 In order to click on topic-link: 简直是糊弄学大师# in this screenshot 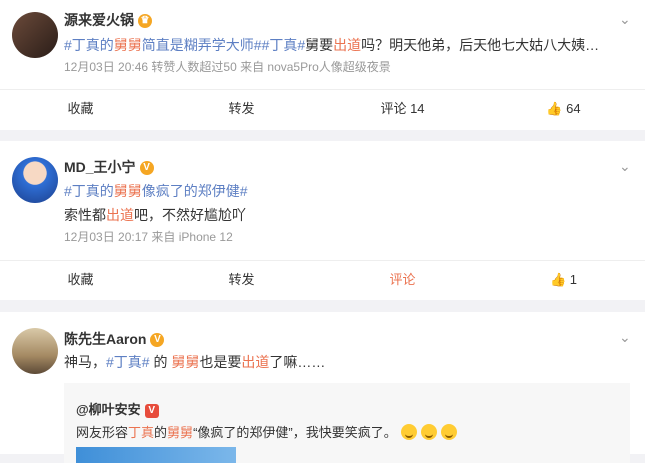, I will do `click(202, 45)`.